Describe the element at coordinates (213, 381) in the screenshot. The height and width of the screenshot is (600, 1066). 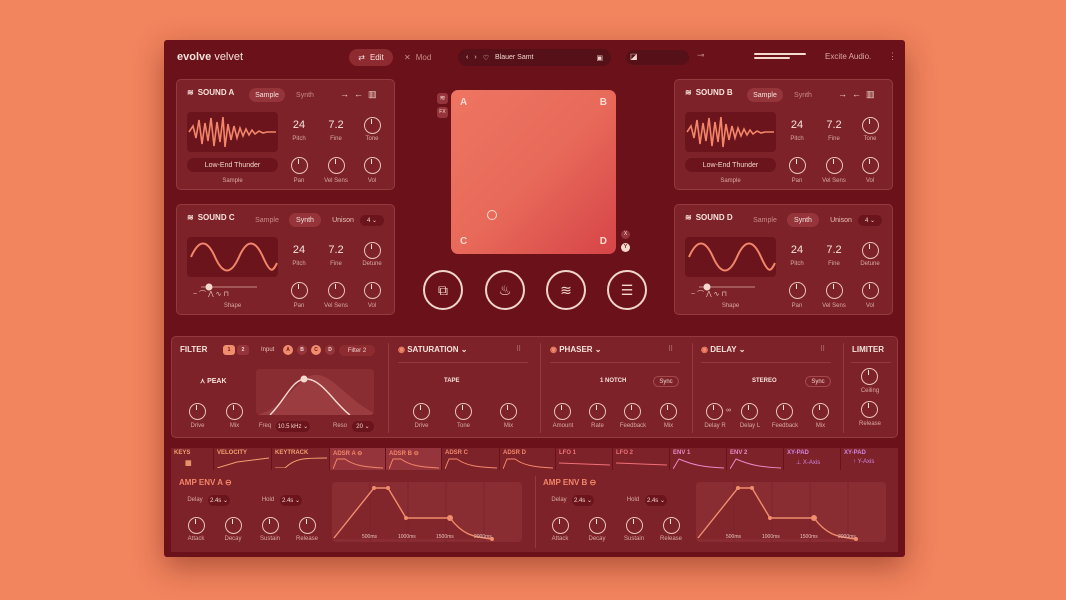
I see `filter-type: ⋏ PEAK` at that location.